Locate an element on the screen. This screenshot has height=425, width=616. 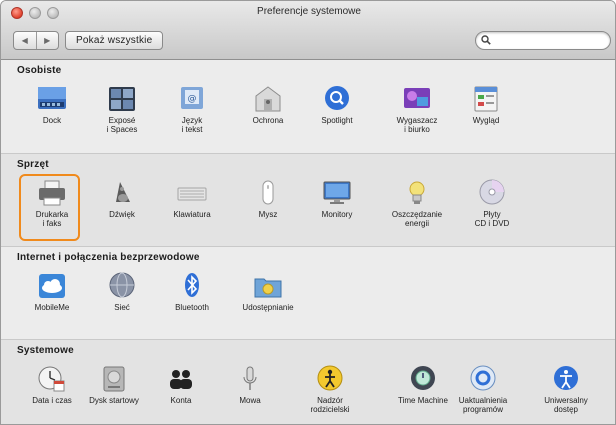
search-field is located at coordinates (543, 40).